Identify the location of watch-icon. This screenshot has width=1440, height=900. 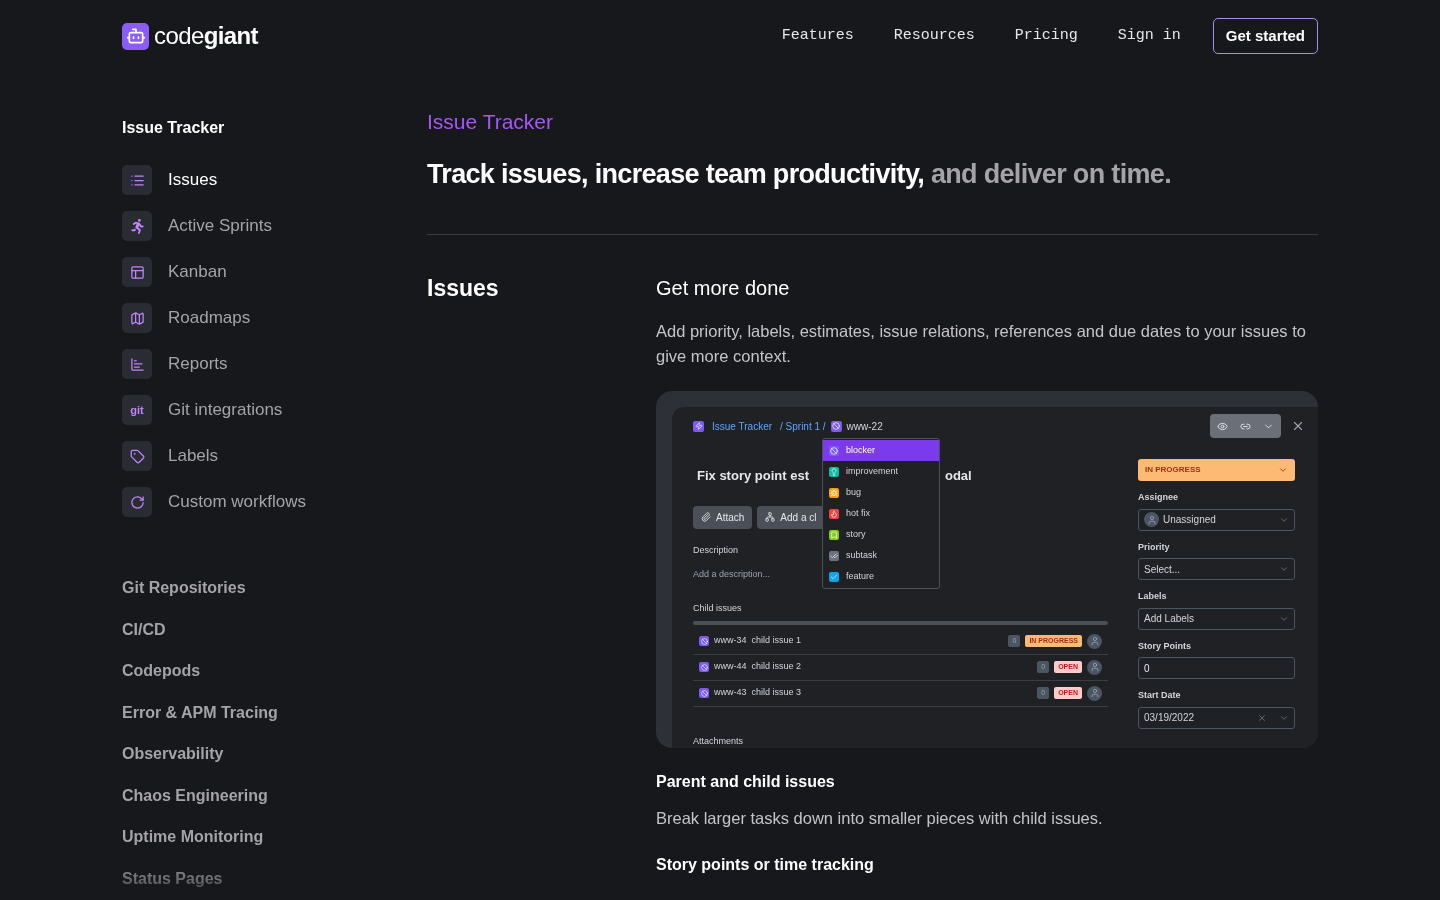
(1222, 426).